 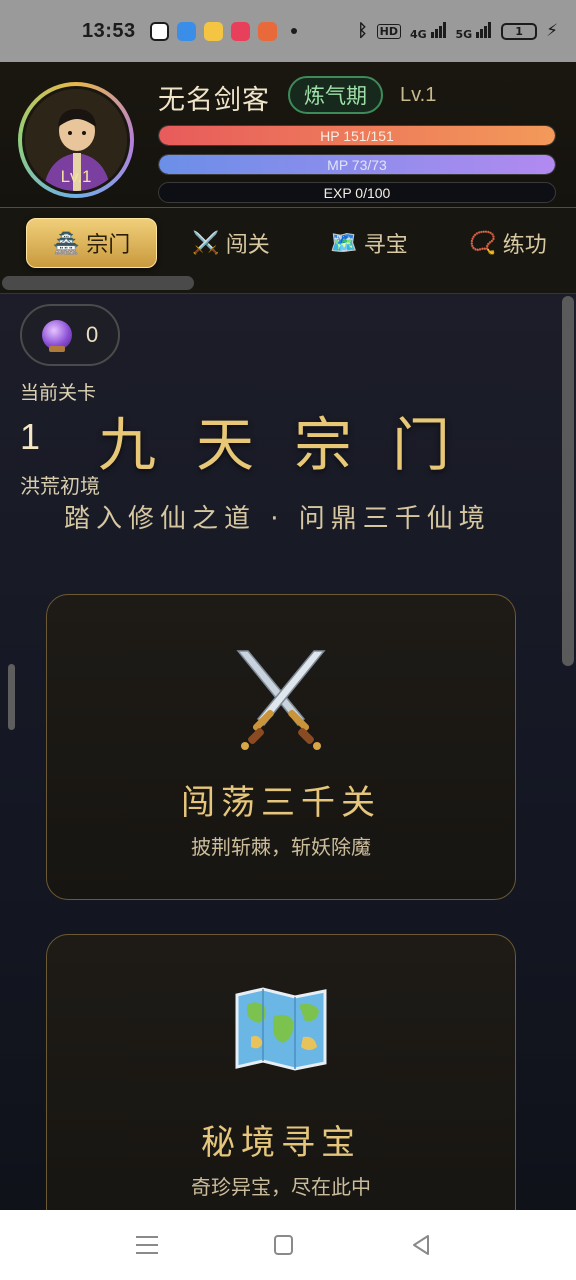 What do you see at coordinates (428, 31) in the screenshot?
I see `signal-4g-icon: 4G` at bounding box center [428, 31].